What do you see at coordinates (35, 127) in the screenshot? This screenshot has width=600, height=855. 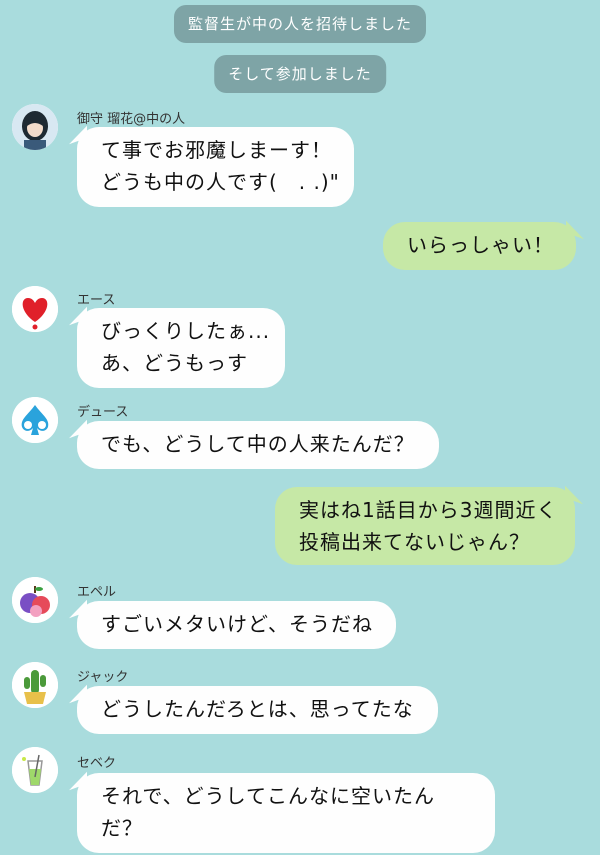 I see `girl-avatar-icon` at bounding box center [35, 127].